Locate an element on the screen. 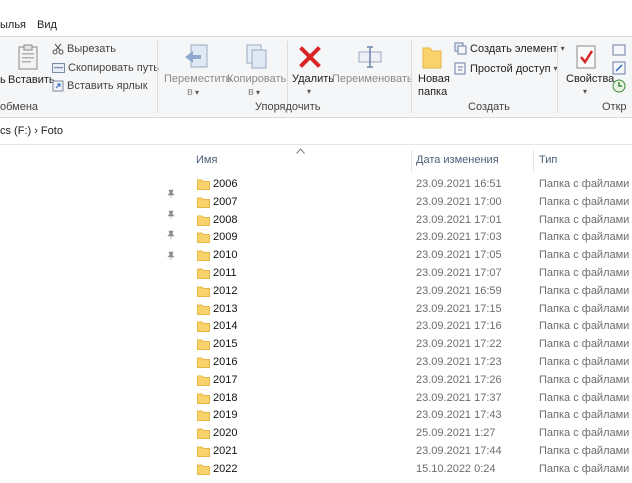  table-row: 2010 23.09.2021 17:05 Папка с файлами is located at coordinates (411, 256).